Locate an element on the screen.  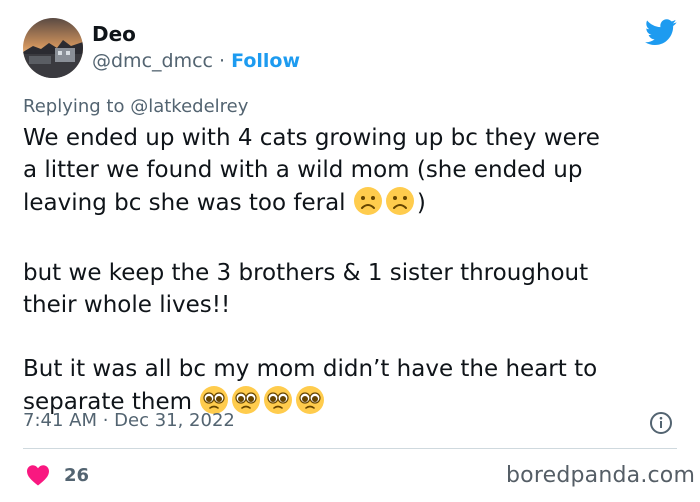
text-segment: leaving bc she was too feral is located at coordinates (184, 203).